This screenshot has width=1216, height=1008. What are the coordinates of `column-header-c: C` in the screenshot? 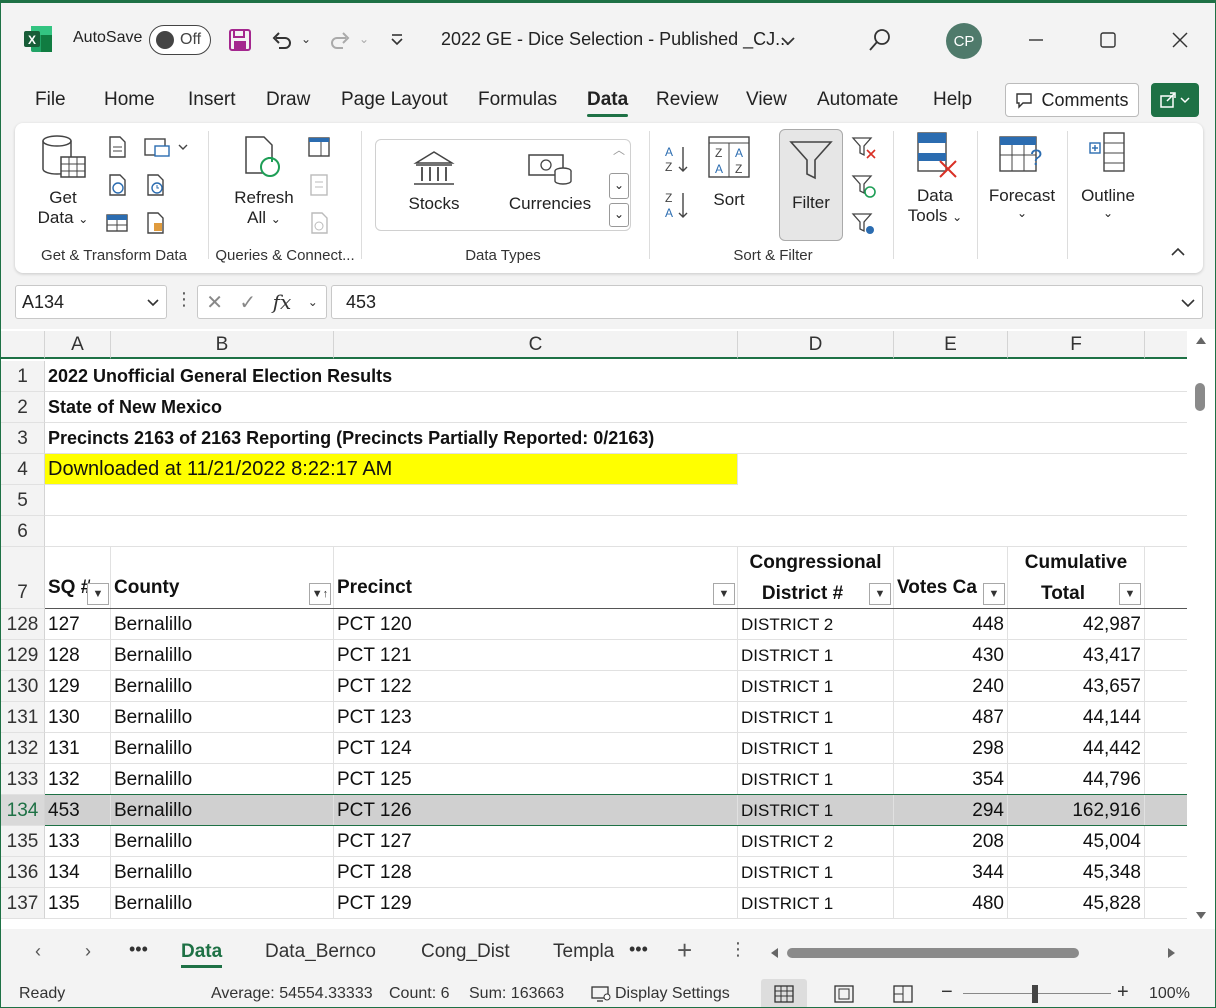 It's located at (536, 345).